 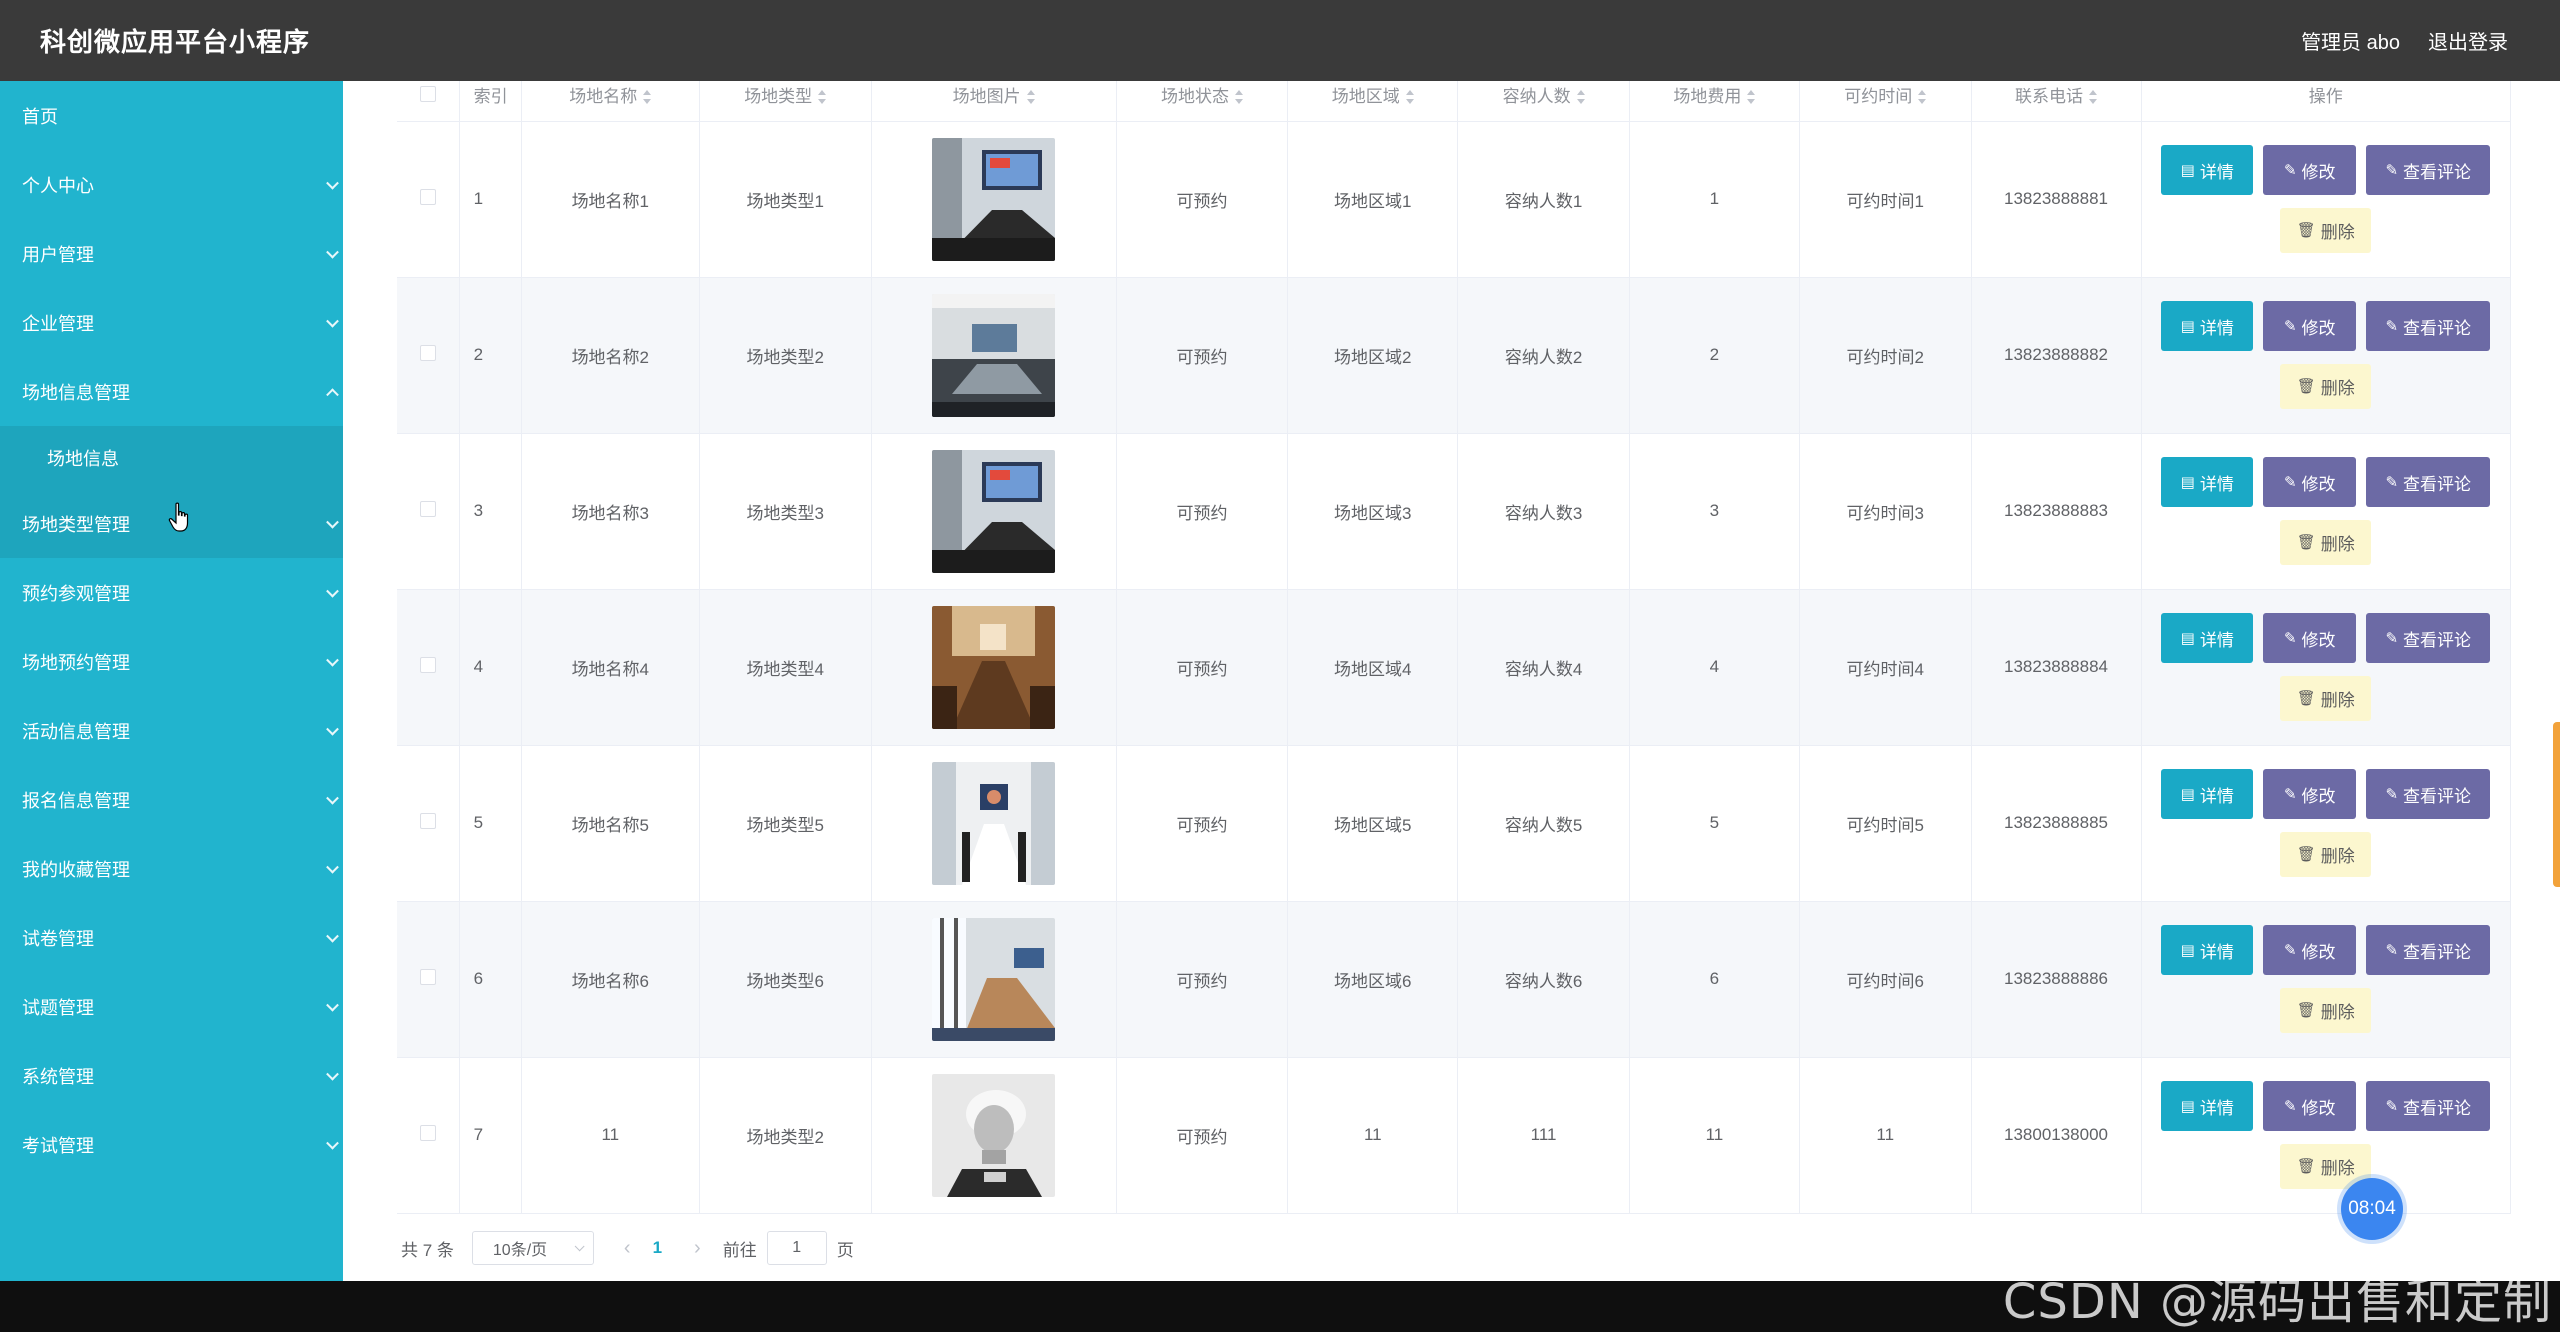 I want to click on column-header-status: 场地状态, so click(x=1202, y=101).